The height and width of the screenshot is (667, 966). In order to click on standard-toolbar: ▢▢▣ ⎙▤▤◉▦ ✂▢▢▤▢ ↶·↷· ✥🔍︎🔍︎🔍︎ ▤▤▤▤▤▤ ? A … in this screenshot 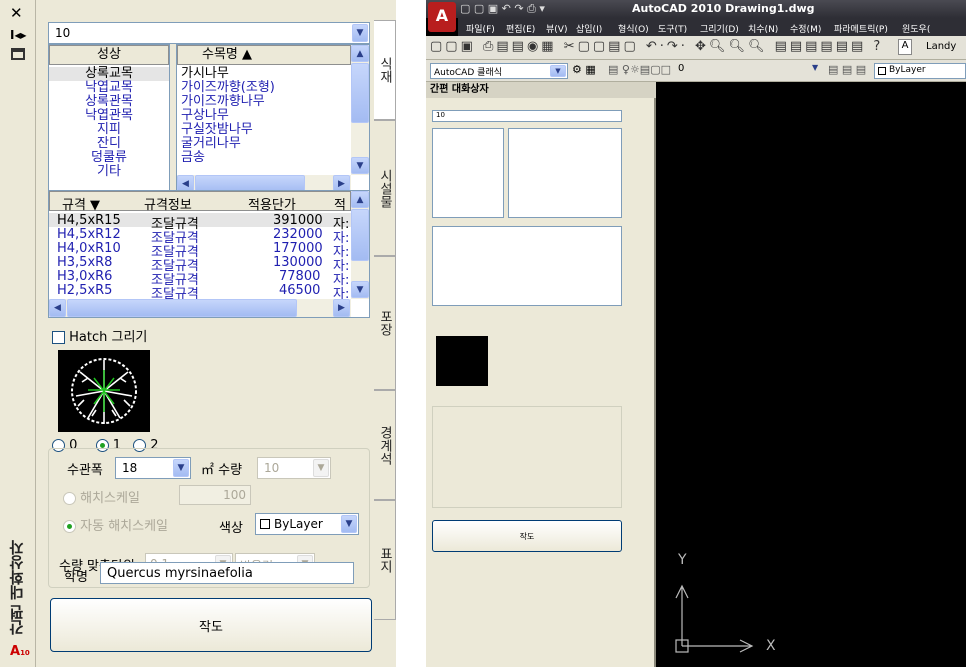, I will do `click(696, 48)`.